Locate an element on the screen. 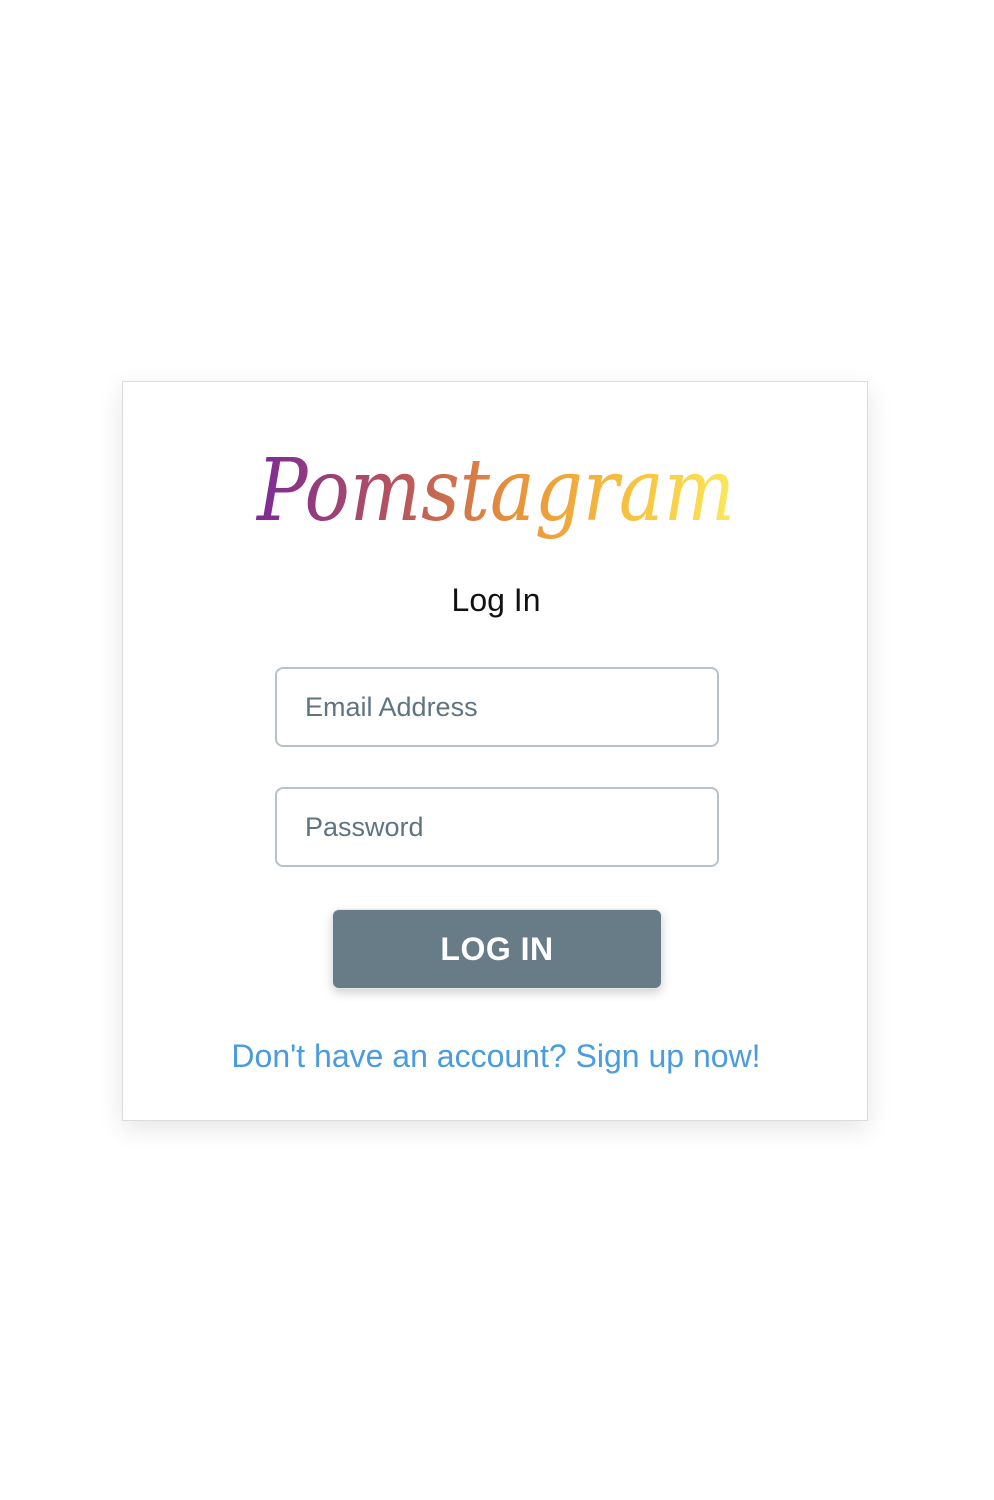  brand-logo-svg: Pomstagram is located at coordinates (495, 491).